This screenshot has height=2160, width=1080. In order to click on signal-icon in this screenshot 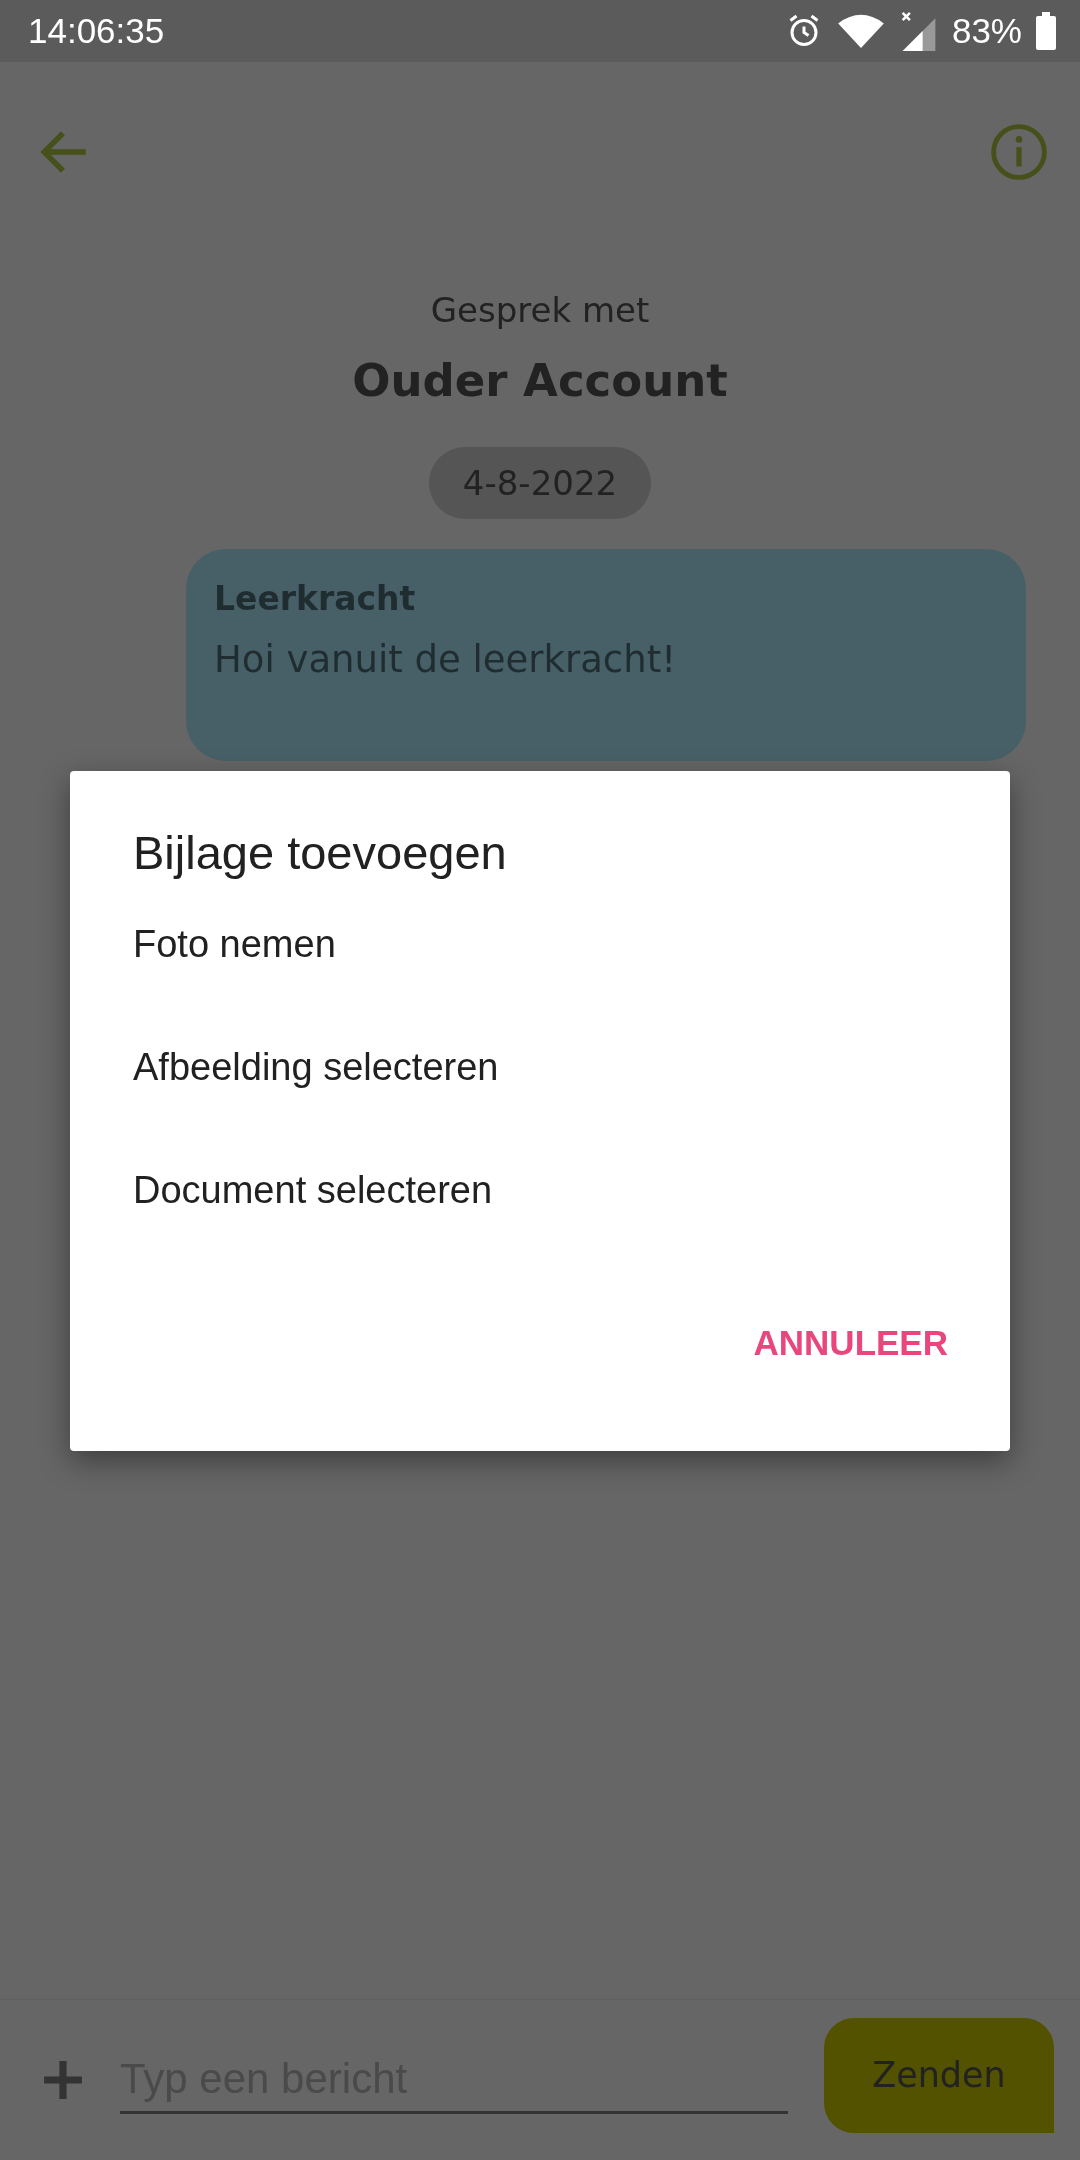, I will do `click(918, 31)`.